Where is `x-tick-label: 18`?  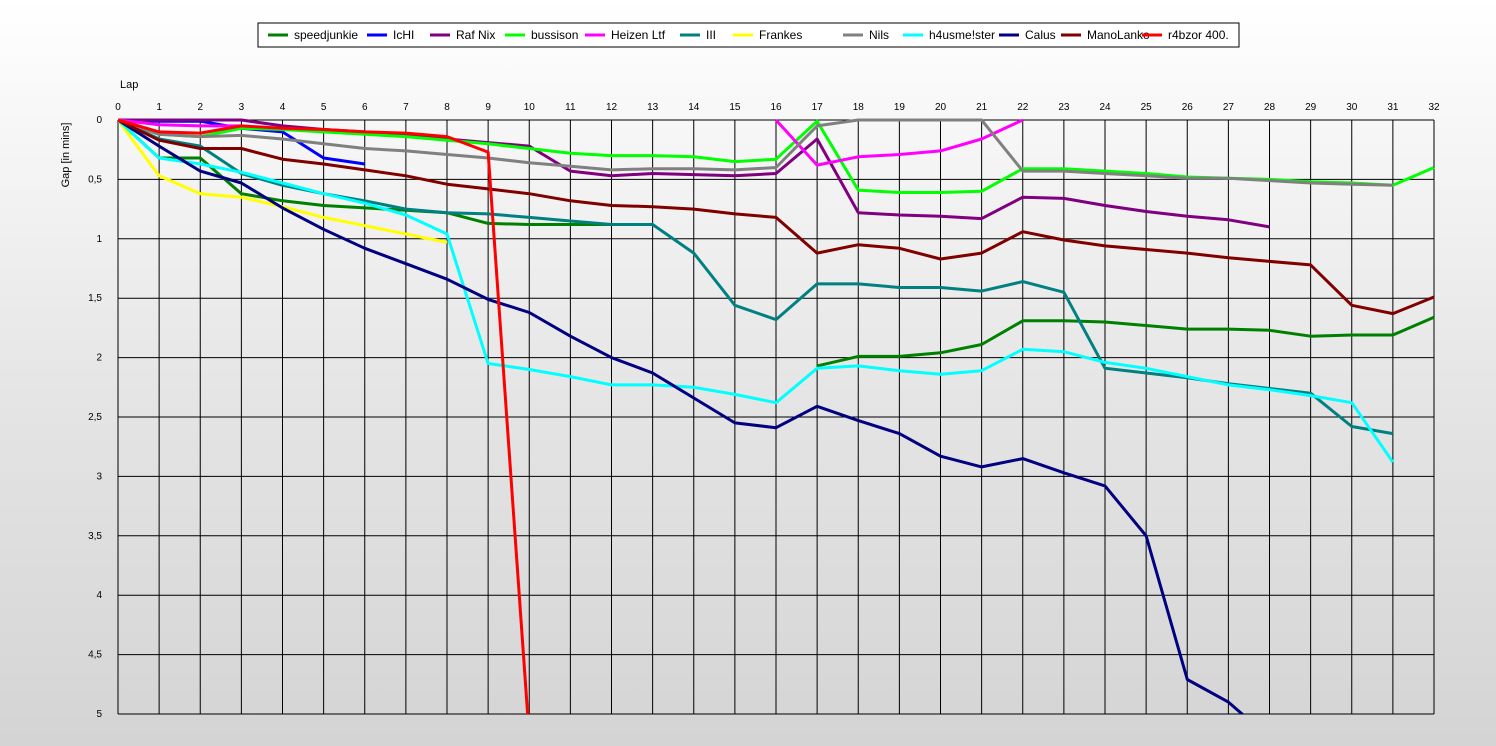 x-tick-label: 18 is located at coordinates (859, 107).